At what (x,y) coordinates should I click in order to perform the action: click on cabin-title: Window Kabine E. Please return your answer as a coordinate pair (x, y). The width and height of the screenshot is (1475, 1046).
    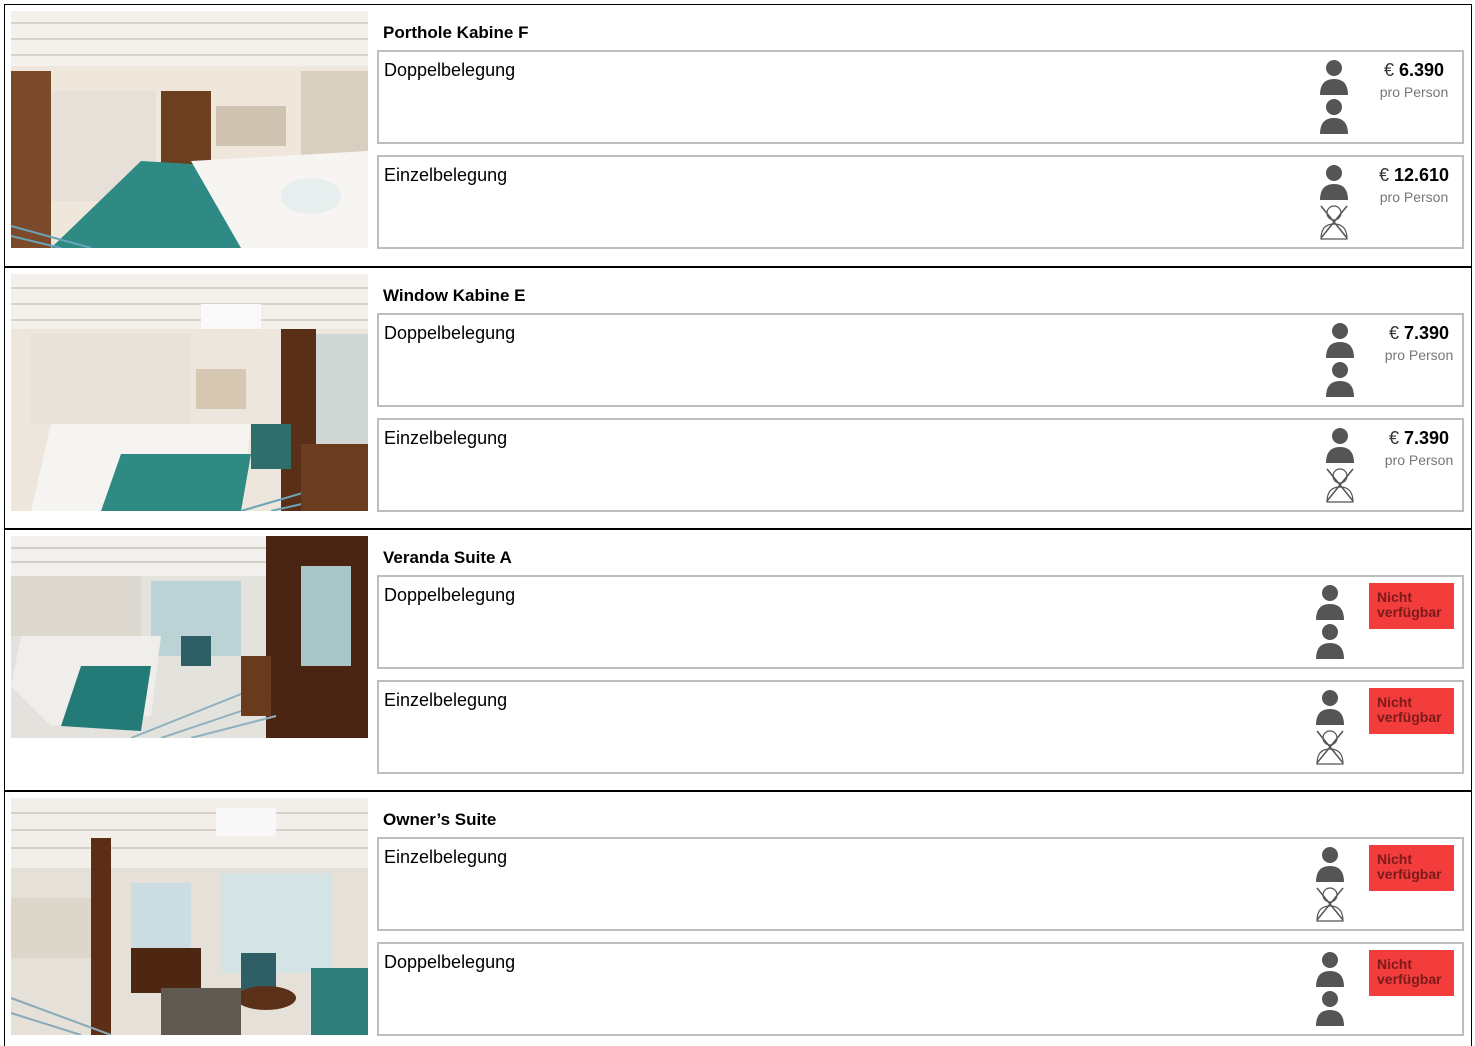
    Looking at the image, I should click on (454, 295).